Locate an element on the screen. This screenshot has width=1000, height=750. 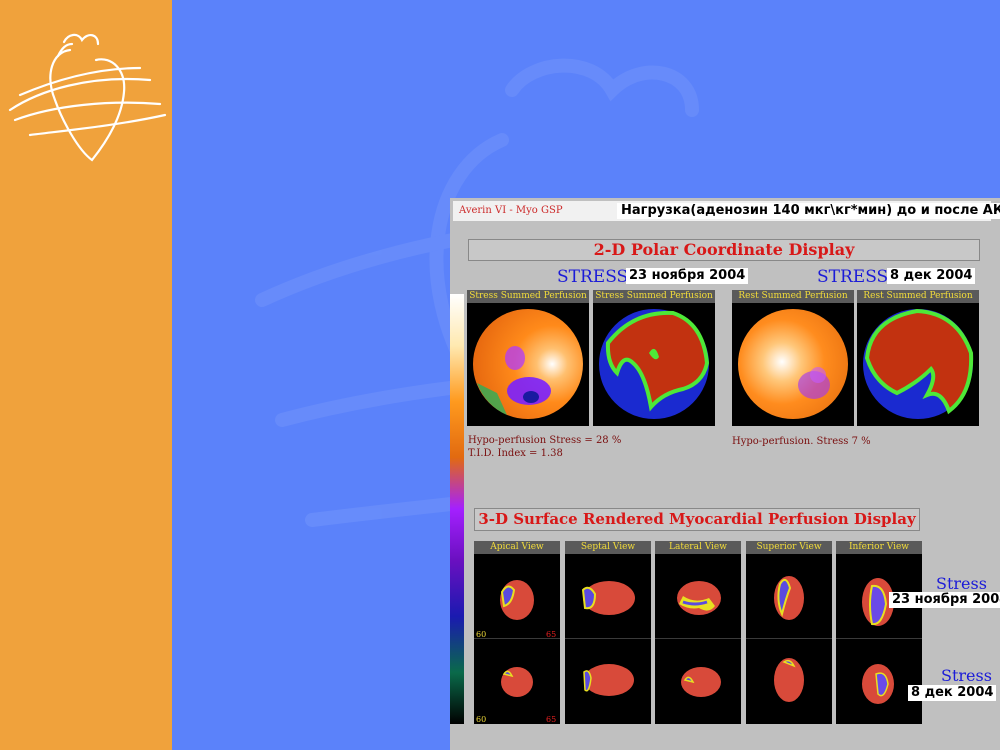
stress-label-2: STRESS is located at coordinates (853, 277).